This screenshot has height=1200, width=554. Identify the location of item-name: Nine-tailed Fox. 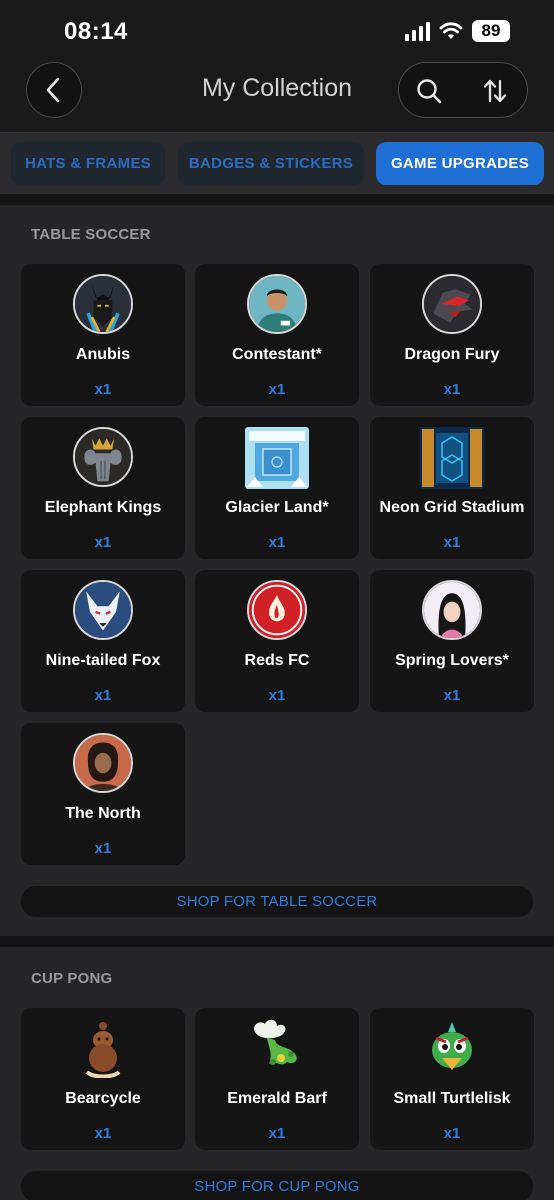
(103, 660).